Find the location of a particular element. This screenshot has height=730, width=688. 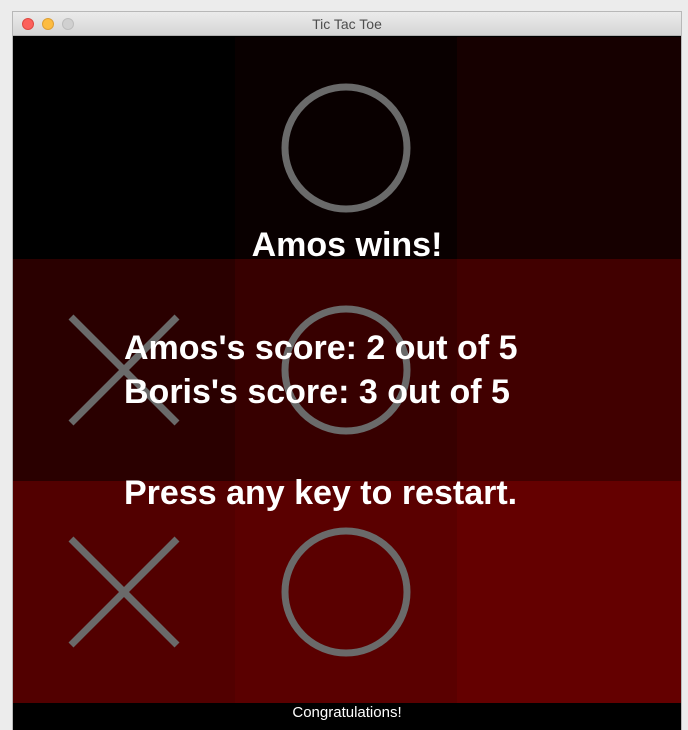

status-bar: Congratulations! is located at coordinates (347, 716).